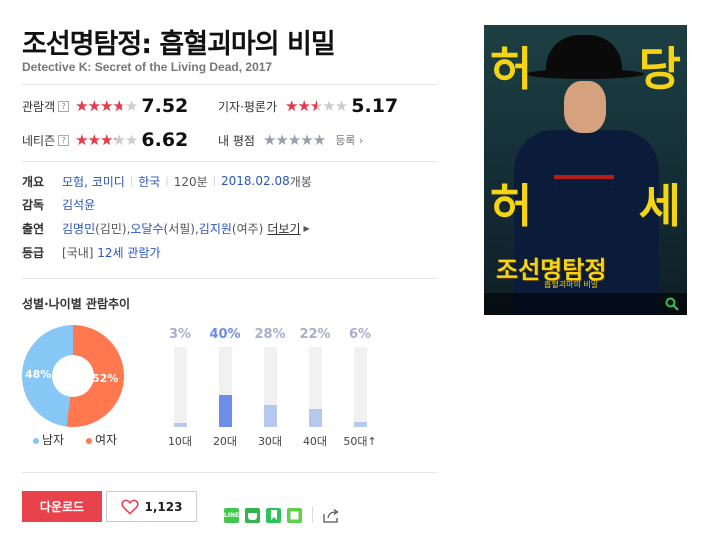  What do you see at coordinates (101, 439) in the screenshot?
I see `female-legend: 여자` at bounding box center [101, 439].